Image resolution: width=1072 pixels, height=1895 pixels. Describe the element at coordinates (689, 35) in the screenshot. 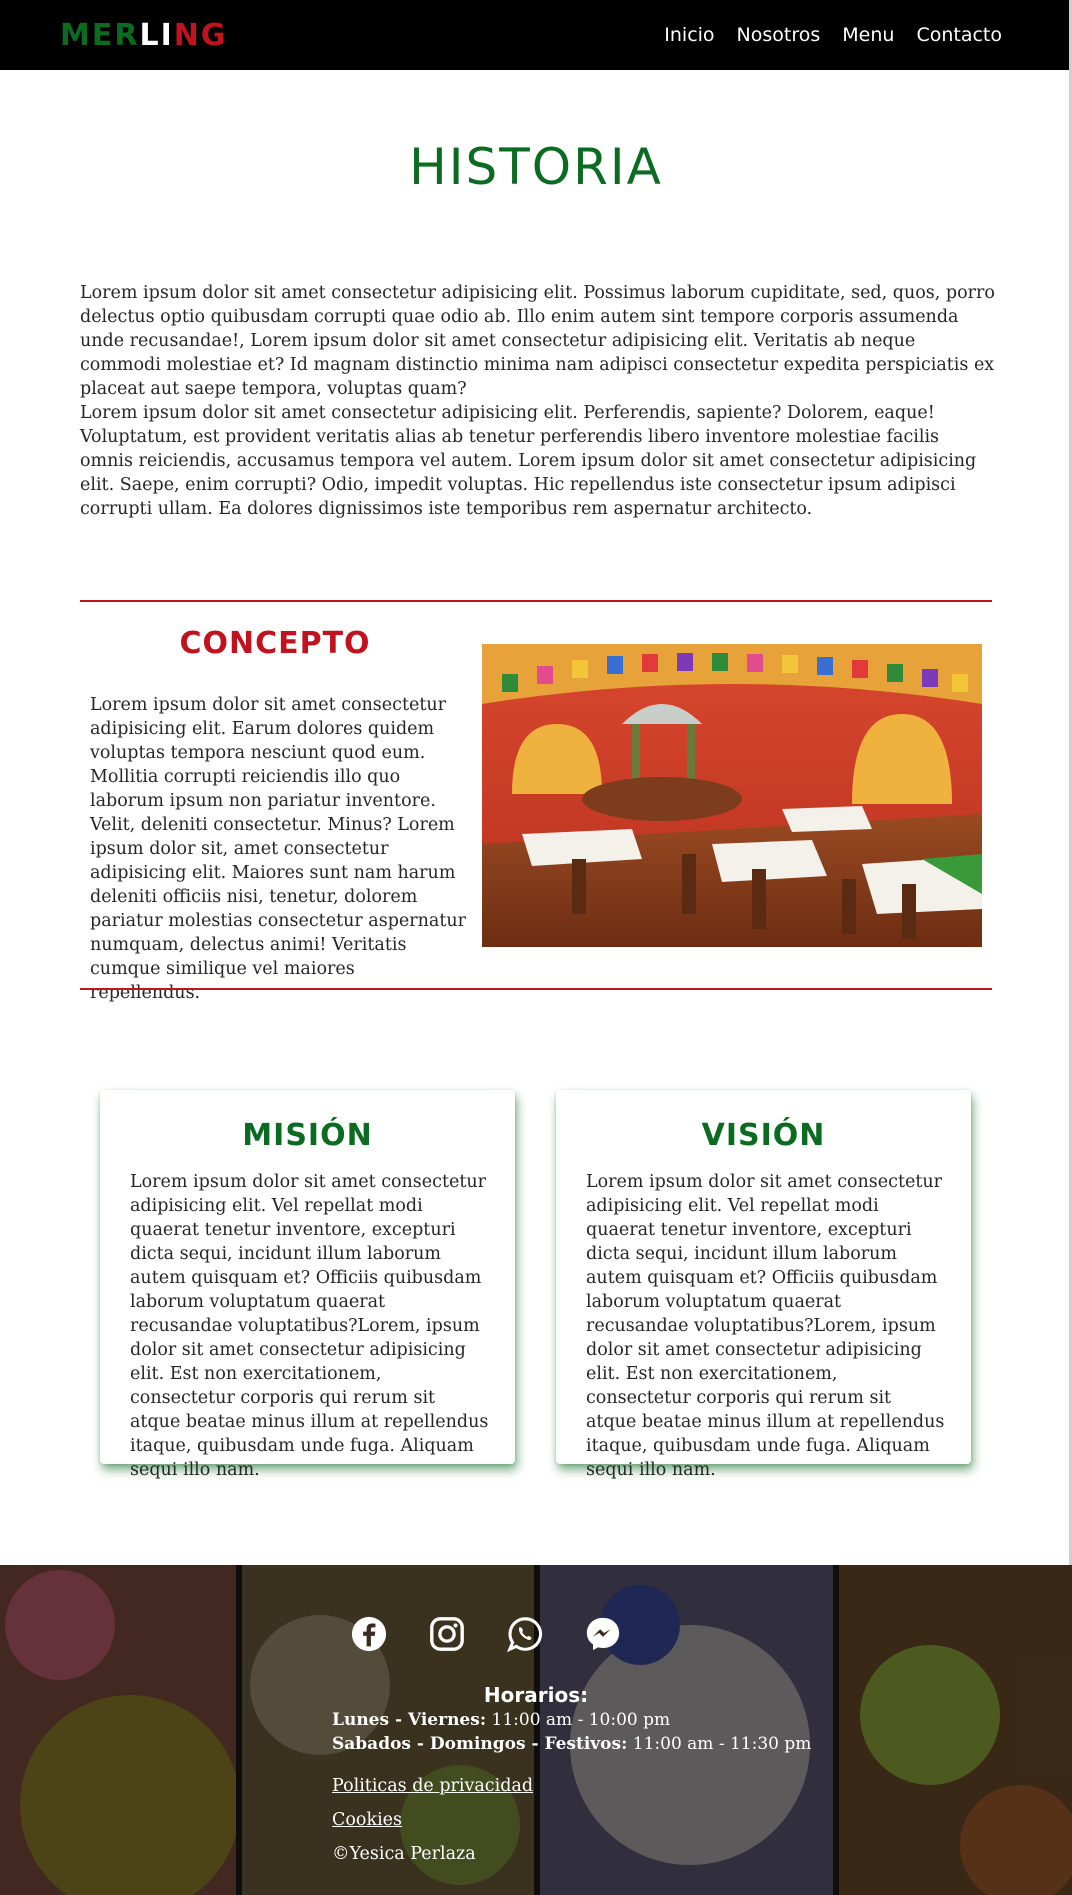

I see `nav-inicio: Inicio` at that location.